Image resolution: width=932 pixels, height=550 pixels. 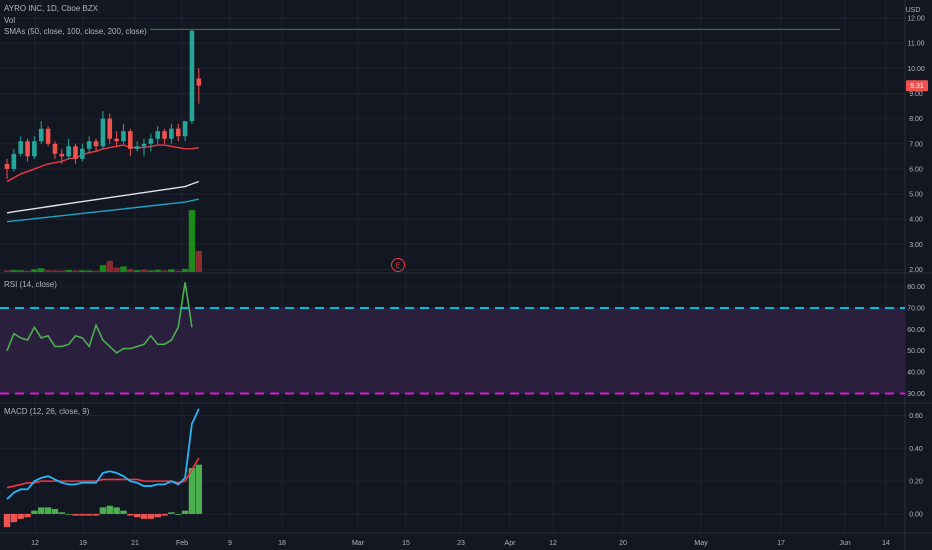 I want to click on sma-legend: SMAs (50, close, 100, close, 200, close), so click(x=75, y=31).